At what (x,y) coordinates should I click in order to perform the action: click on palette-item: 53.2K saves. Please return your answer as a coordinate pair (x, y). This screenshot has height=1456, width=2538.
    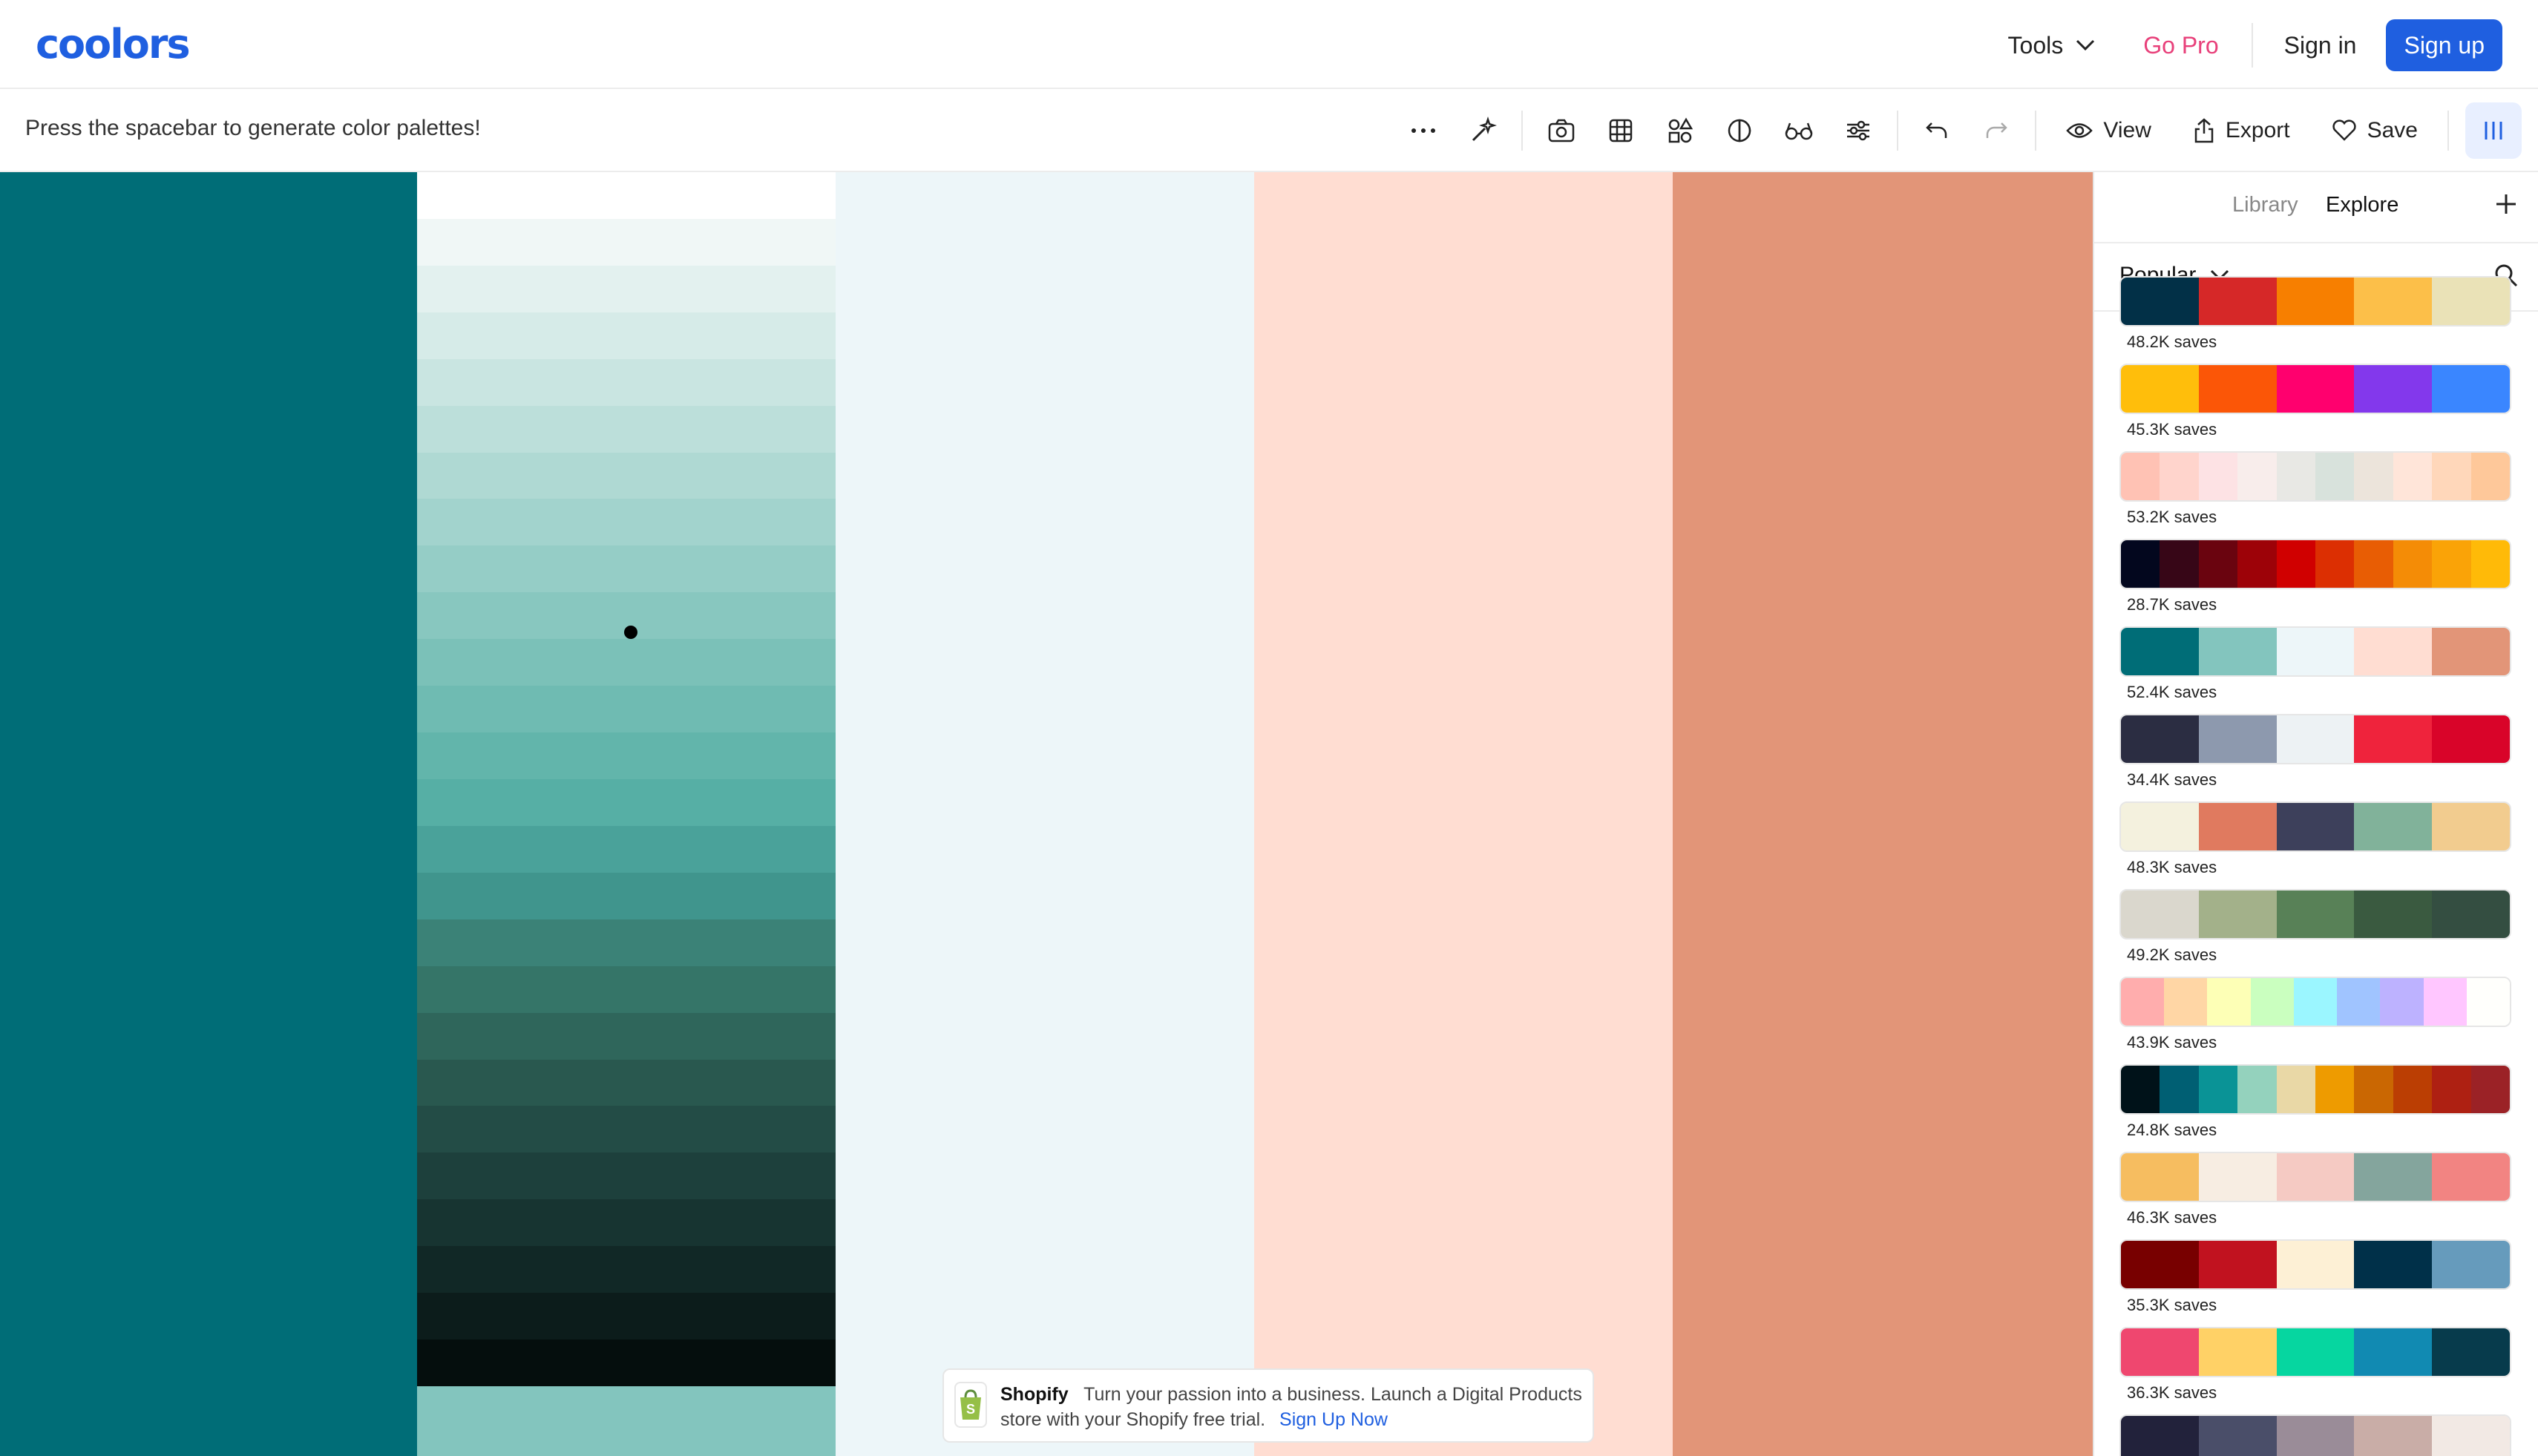
    Looking at the image, I should click on (2315, 495).